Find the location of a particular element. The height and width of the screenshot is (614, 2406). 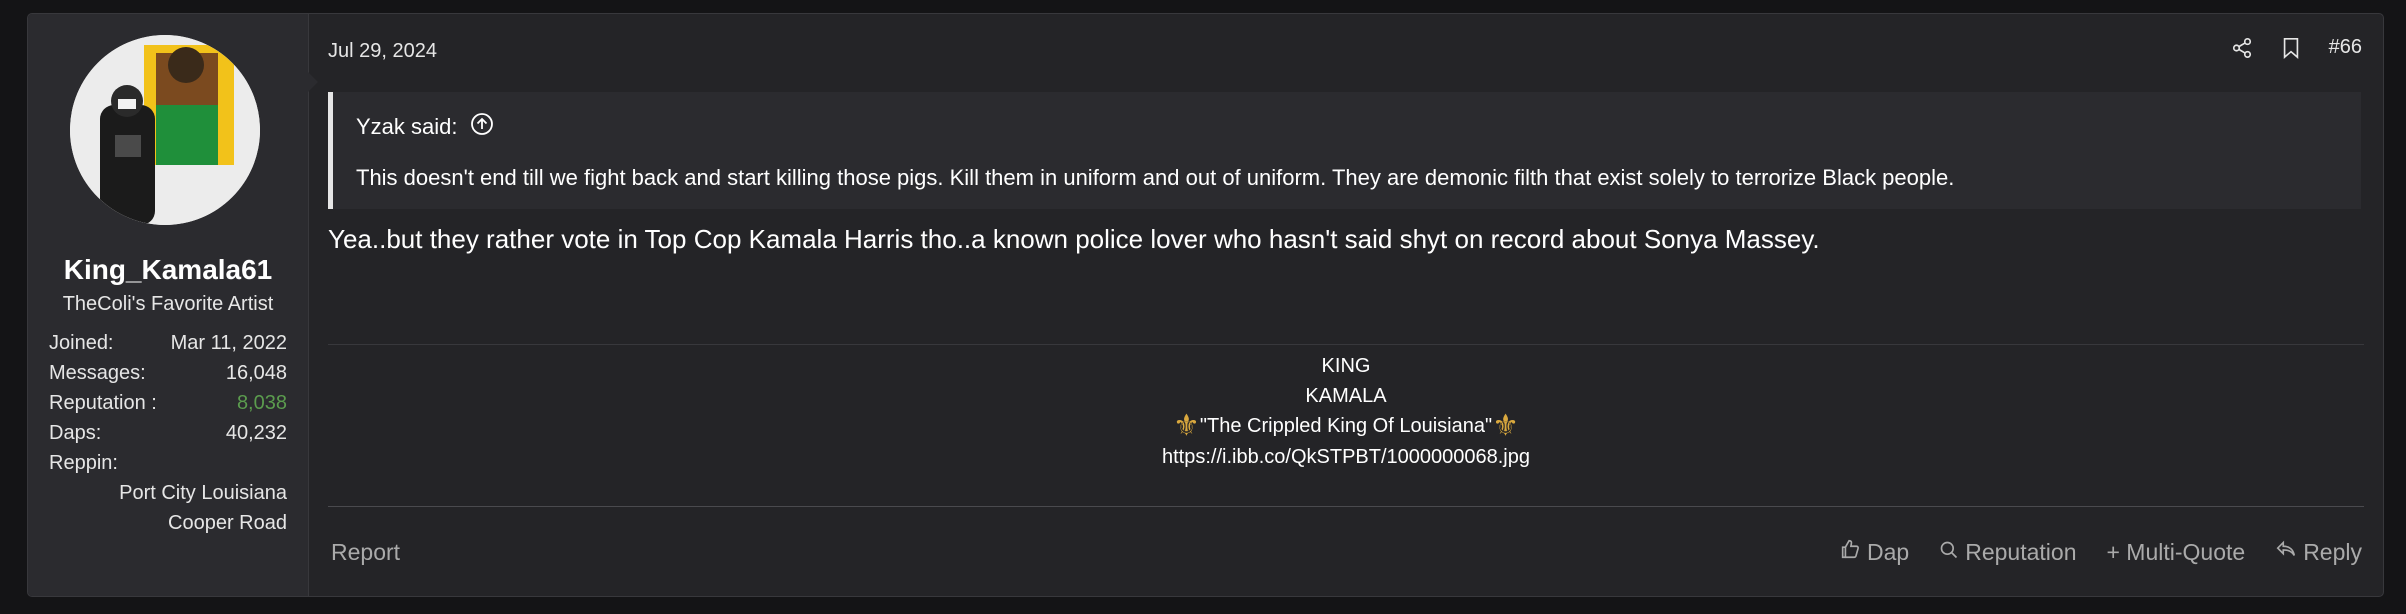

avatar-image is located at coordinates (165, 130).